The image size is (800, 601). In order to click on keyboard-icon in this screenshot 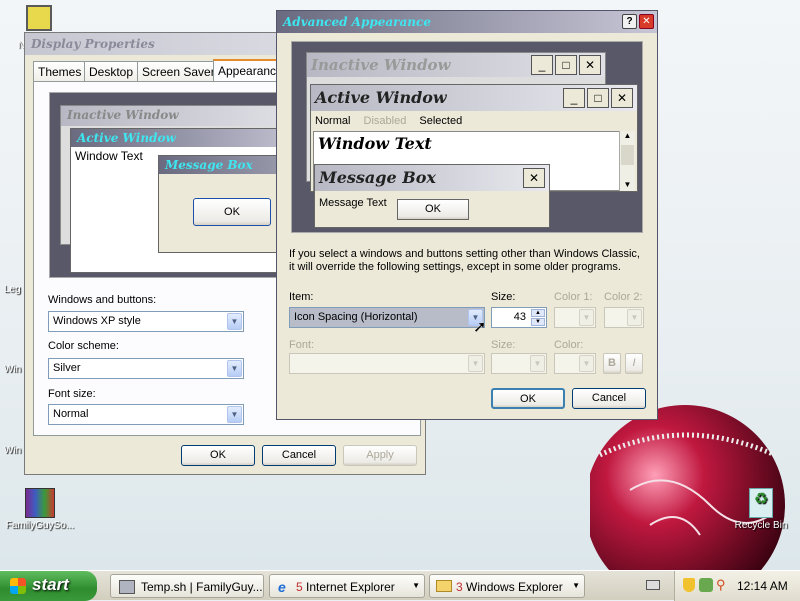, I will do `click(653, 585)`.